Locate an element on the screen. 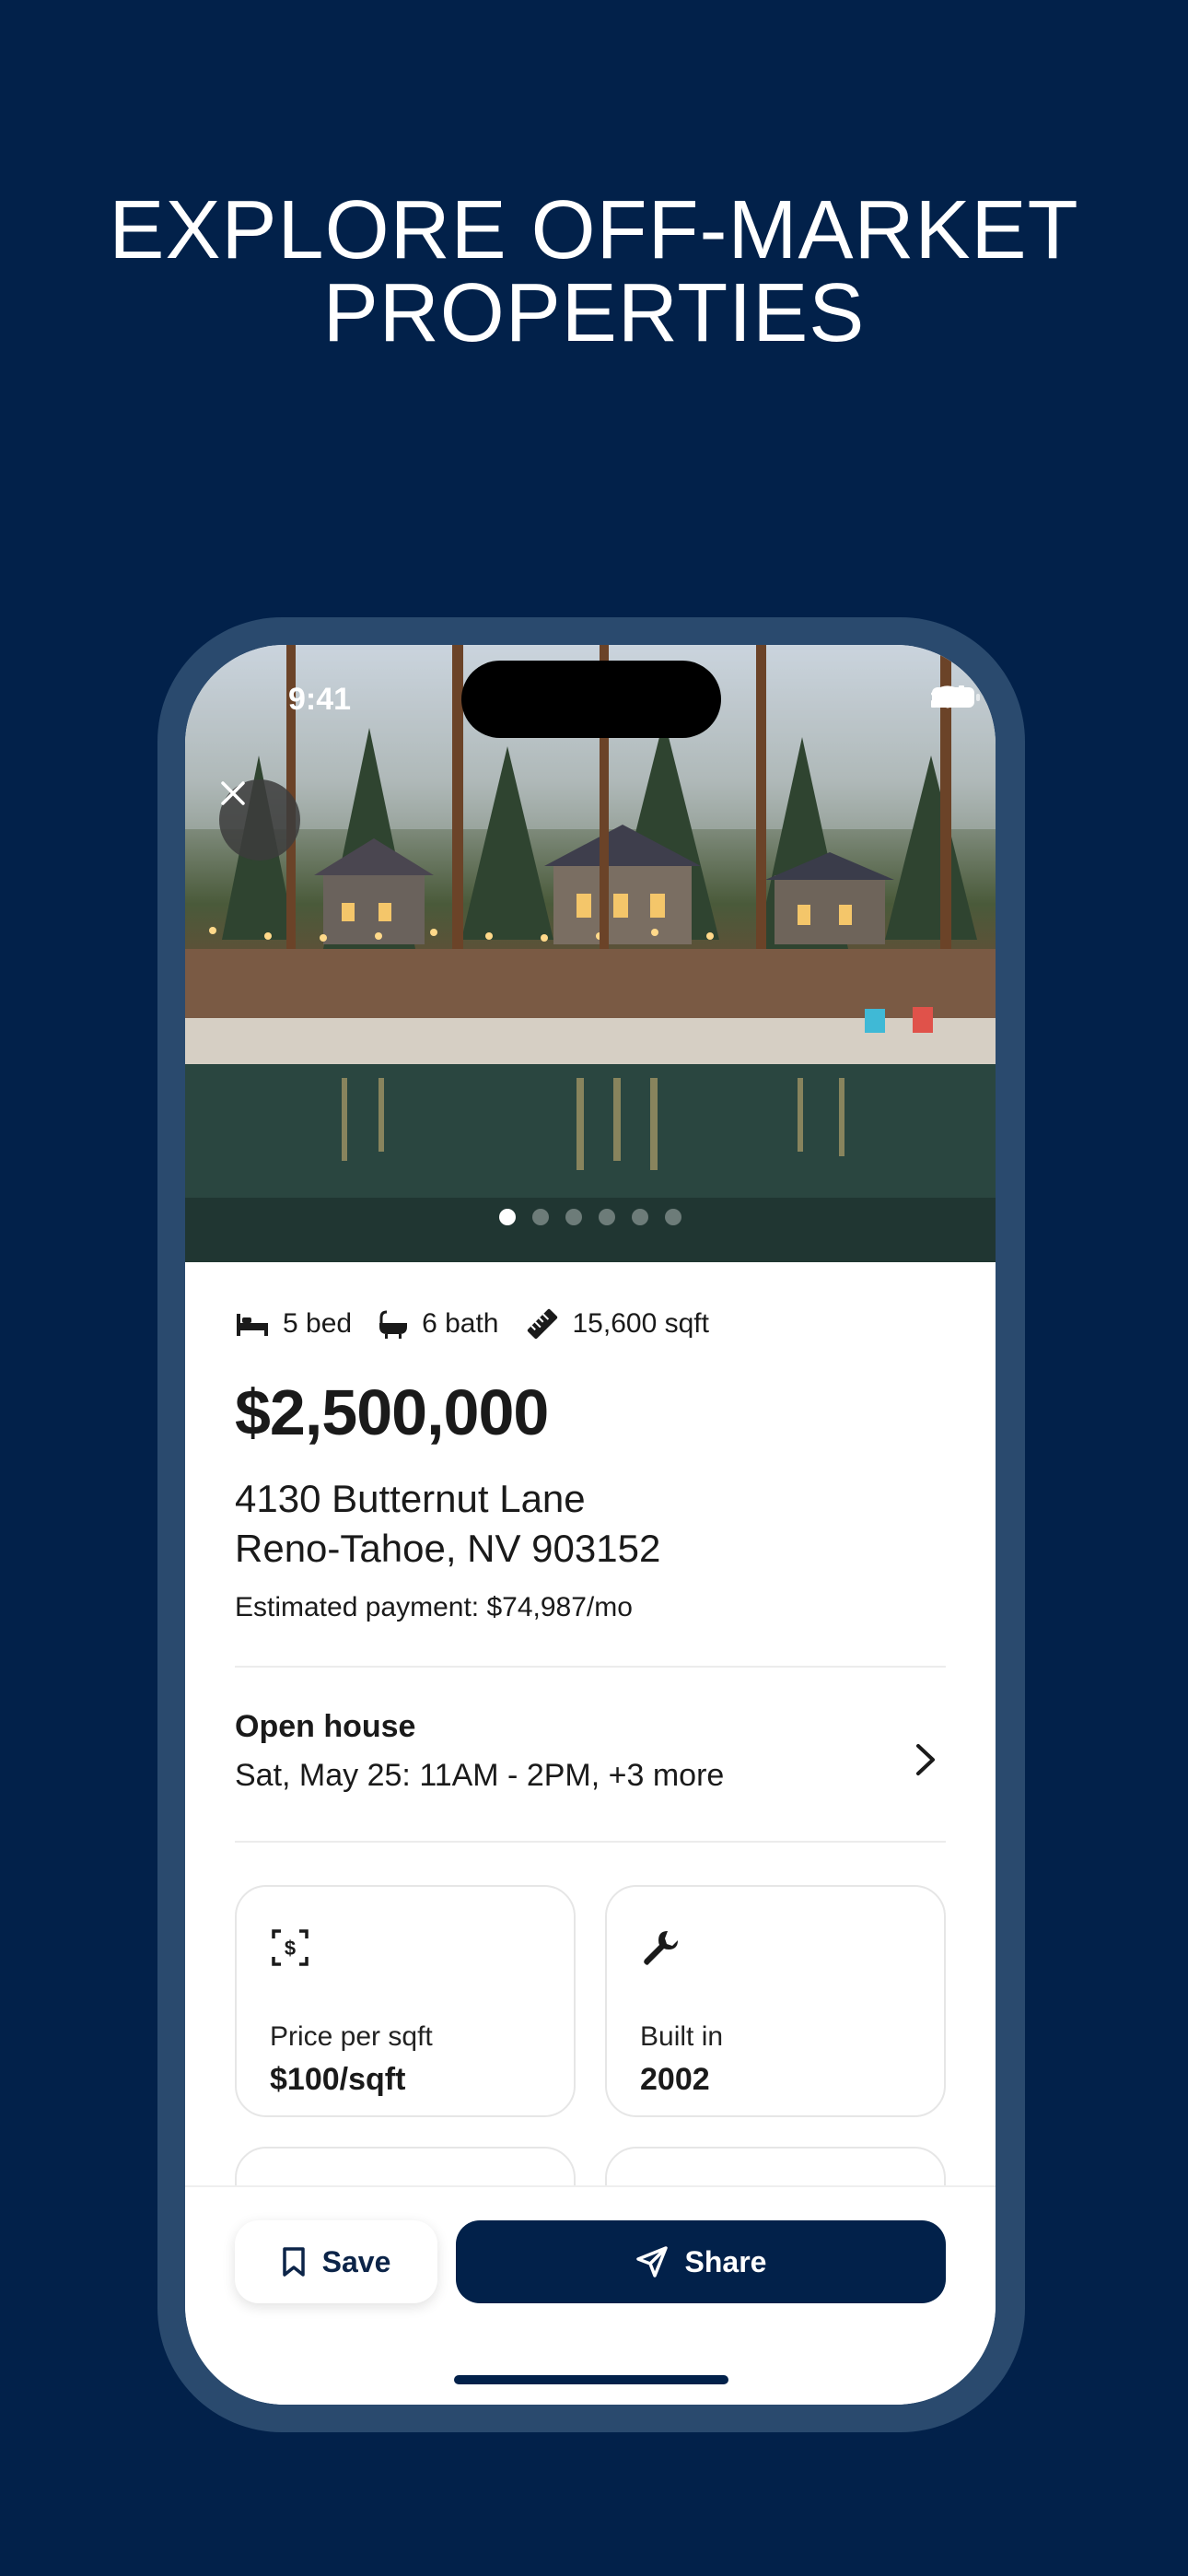 This screenshot has width=1188, height=2576. dynamic-island is located at coordinates (591, 699).